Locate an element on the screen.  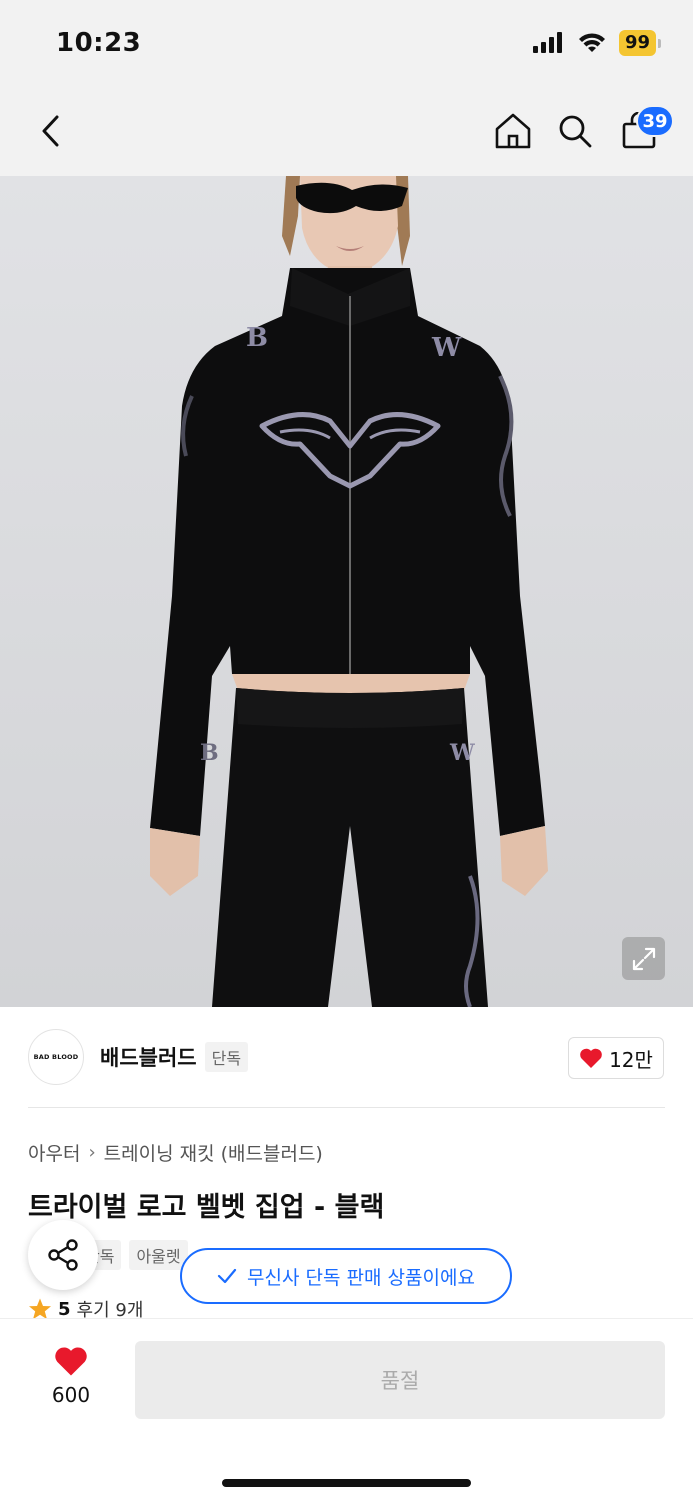
exclusive-notice-pill: 무신사 단독 판매 상품이에요 is located at coordinates (346, 1276).